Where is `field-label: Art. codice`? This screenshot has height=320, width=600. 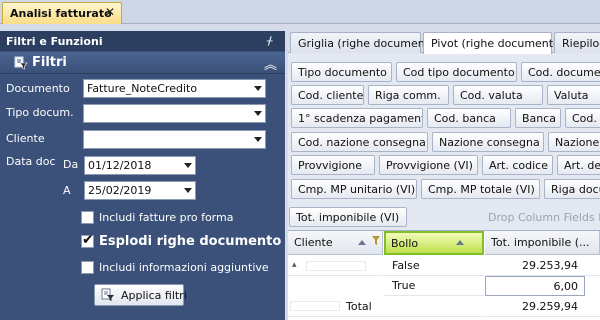
field-label: Art. codice is located at coordinates (518, 165).